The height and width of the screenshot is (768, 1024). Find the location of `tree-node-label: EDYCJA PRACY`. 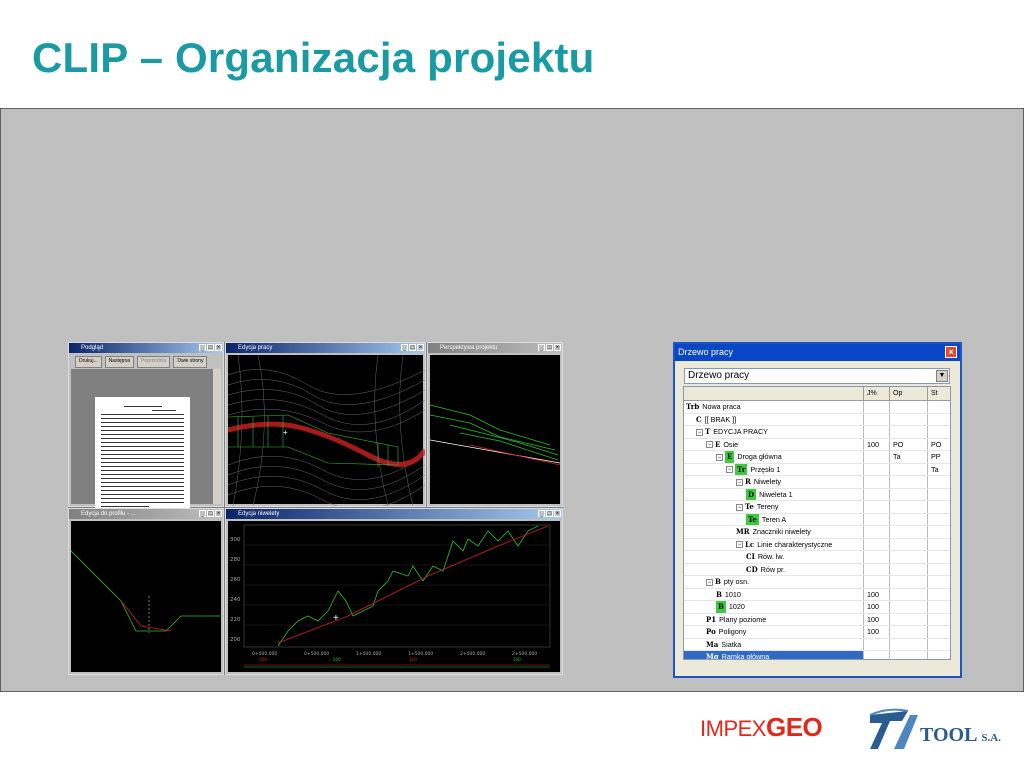

tree-node-label: EDYCJA PRACY is located at coordinates (740, 431).